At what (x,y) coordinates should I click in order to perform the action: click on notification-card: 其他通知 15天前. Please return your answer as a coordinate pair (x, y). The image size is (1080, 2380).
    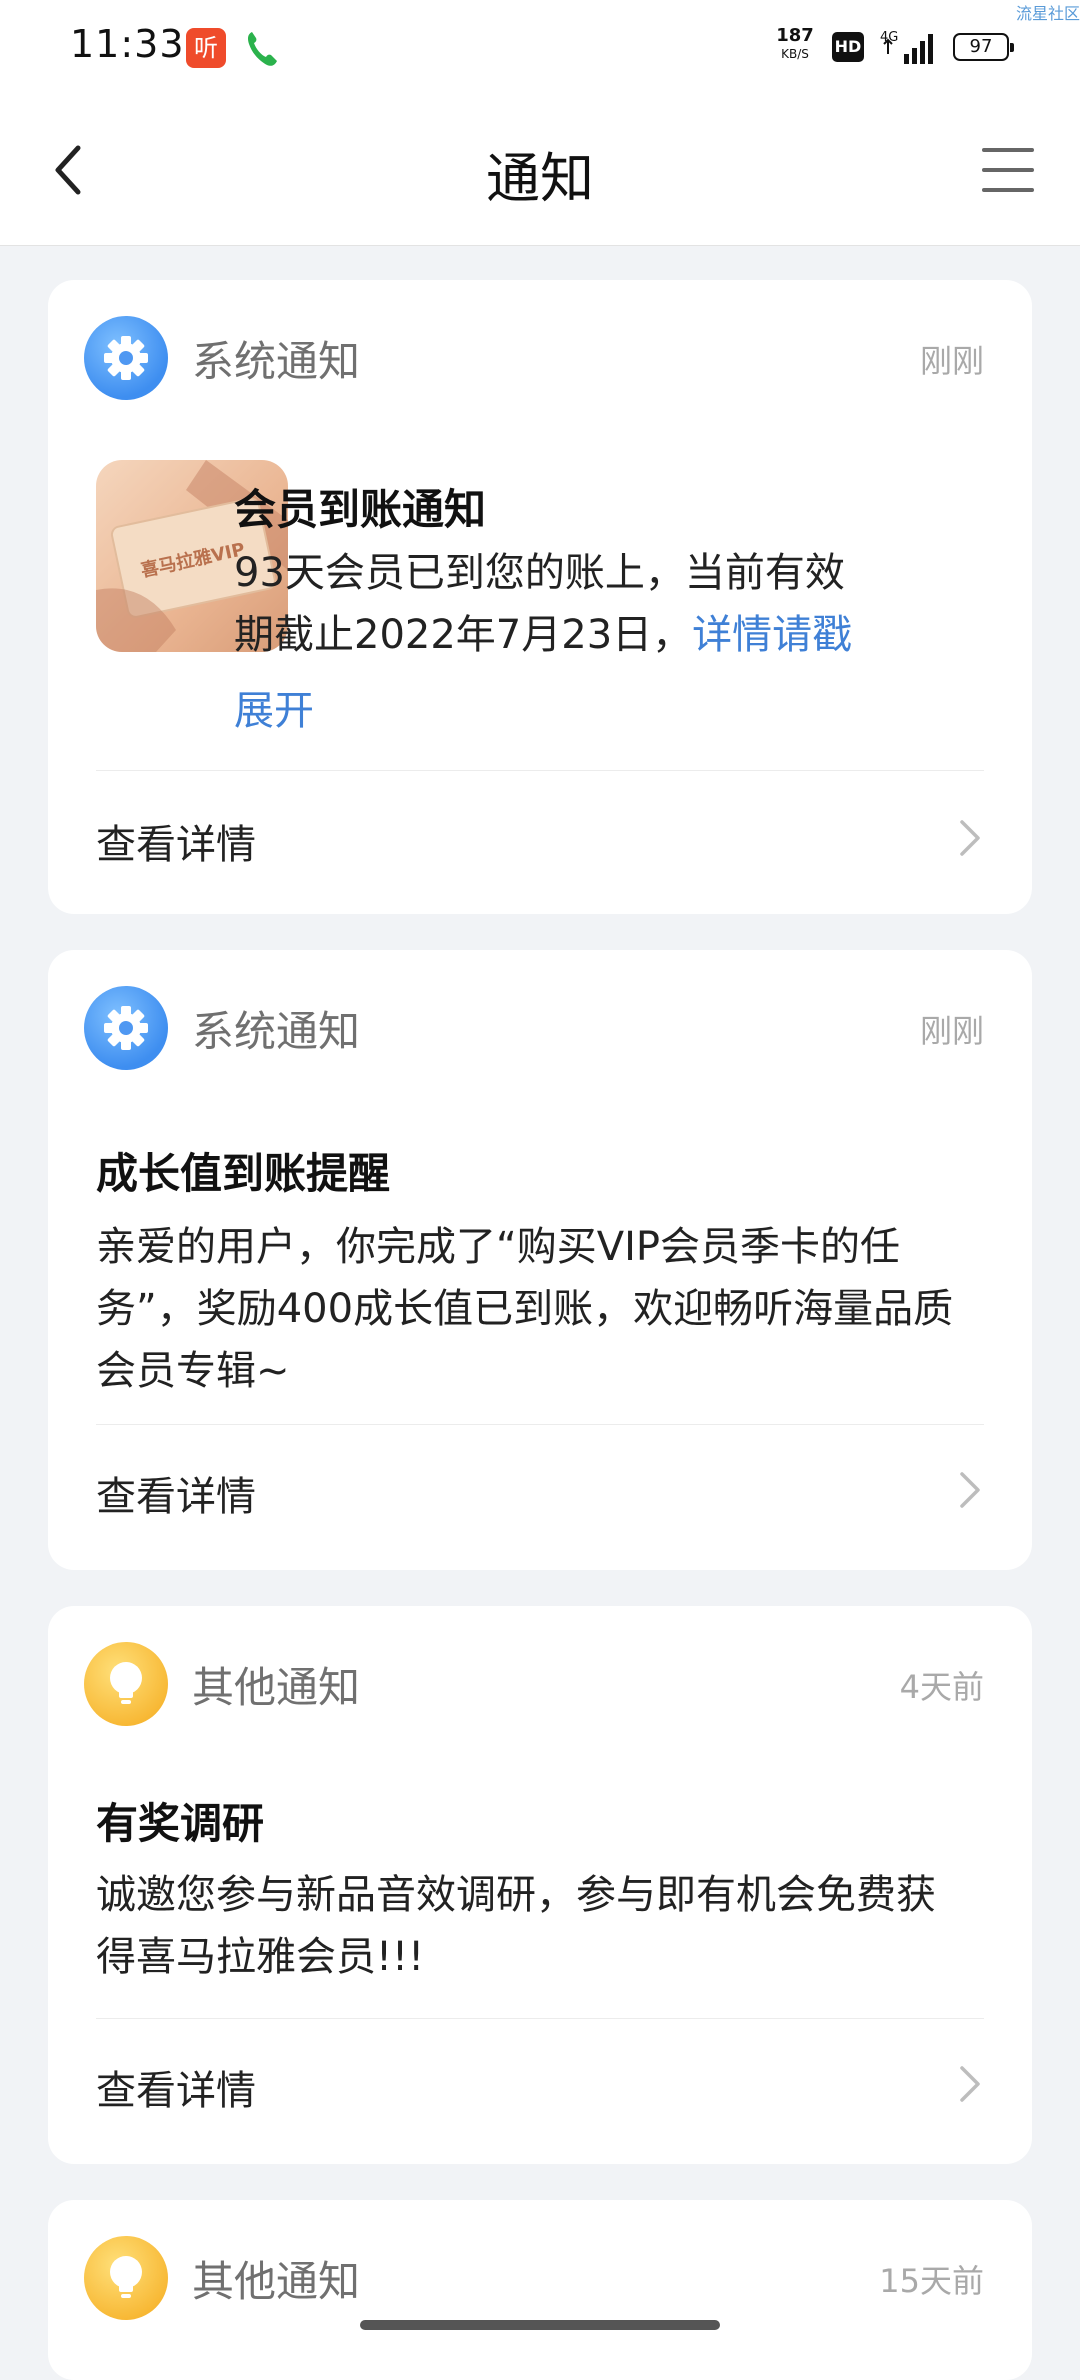
    Looking at the image, I should click on (540, 2290).